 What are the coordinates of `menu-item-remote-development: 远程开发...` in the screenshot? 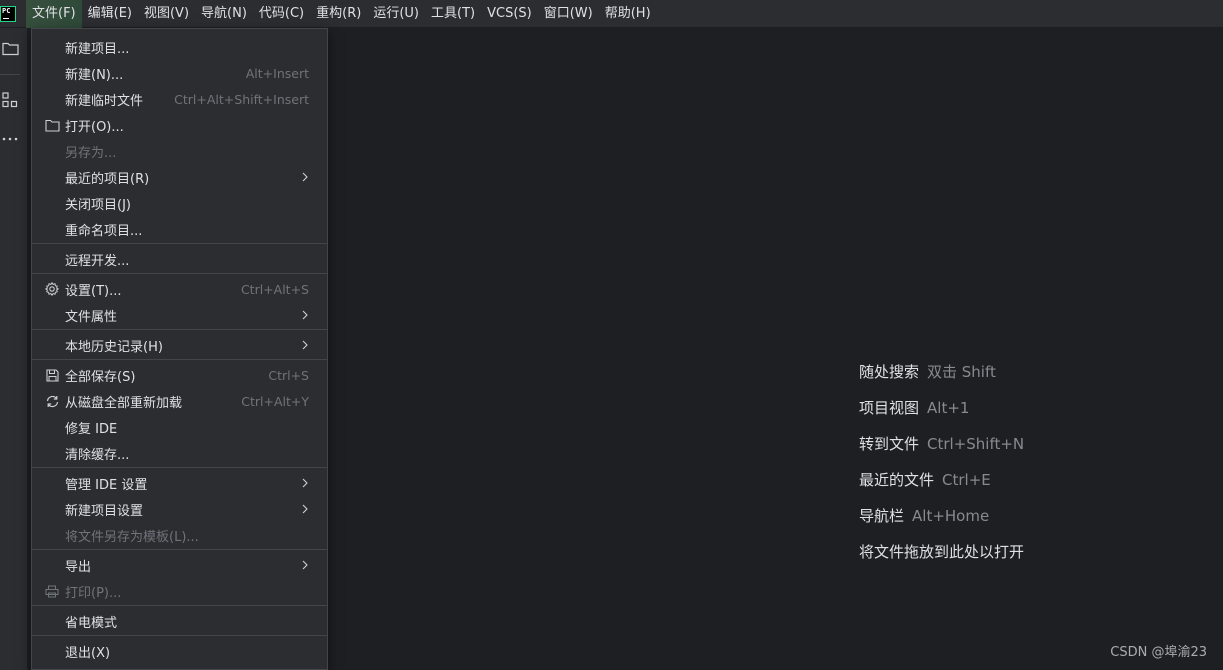 It's located at (179, 259).